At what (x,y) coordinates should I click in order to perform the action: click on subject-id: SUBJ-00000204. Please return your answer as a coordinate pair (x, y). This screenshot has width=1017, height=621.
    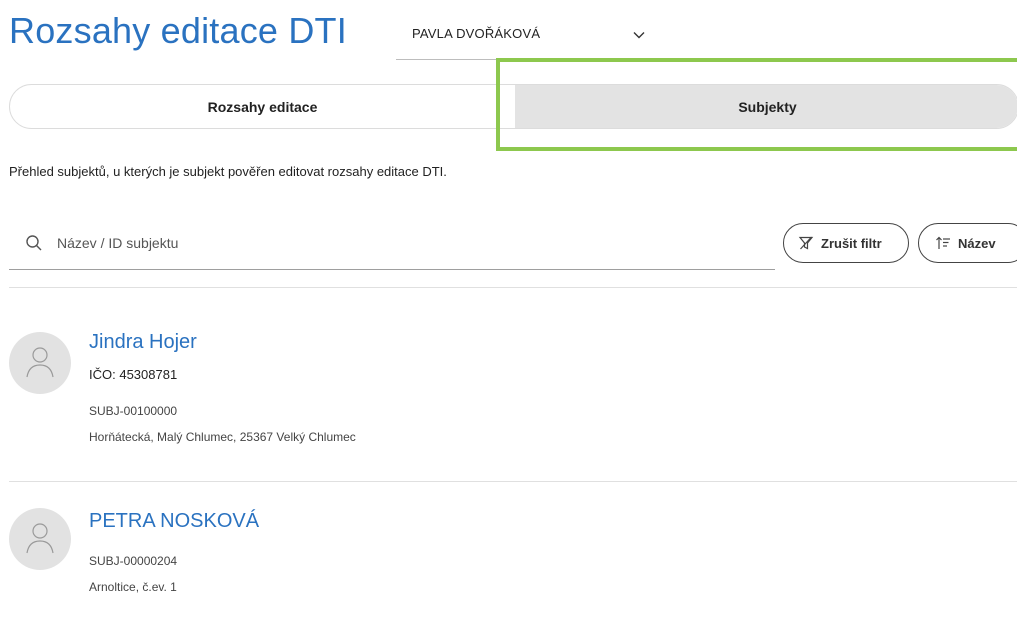
    Looking at the image, I should click on (133, 561).